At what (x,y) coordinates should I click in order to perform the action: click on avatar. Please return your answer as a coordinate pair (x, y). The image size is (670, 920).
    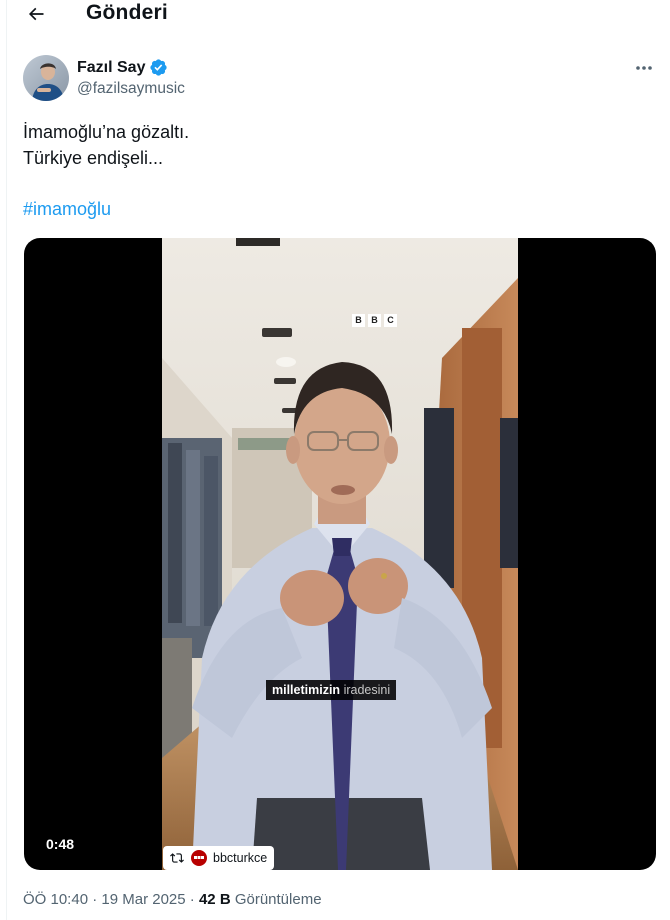
    Looking at the image, I should click on (46, 78).